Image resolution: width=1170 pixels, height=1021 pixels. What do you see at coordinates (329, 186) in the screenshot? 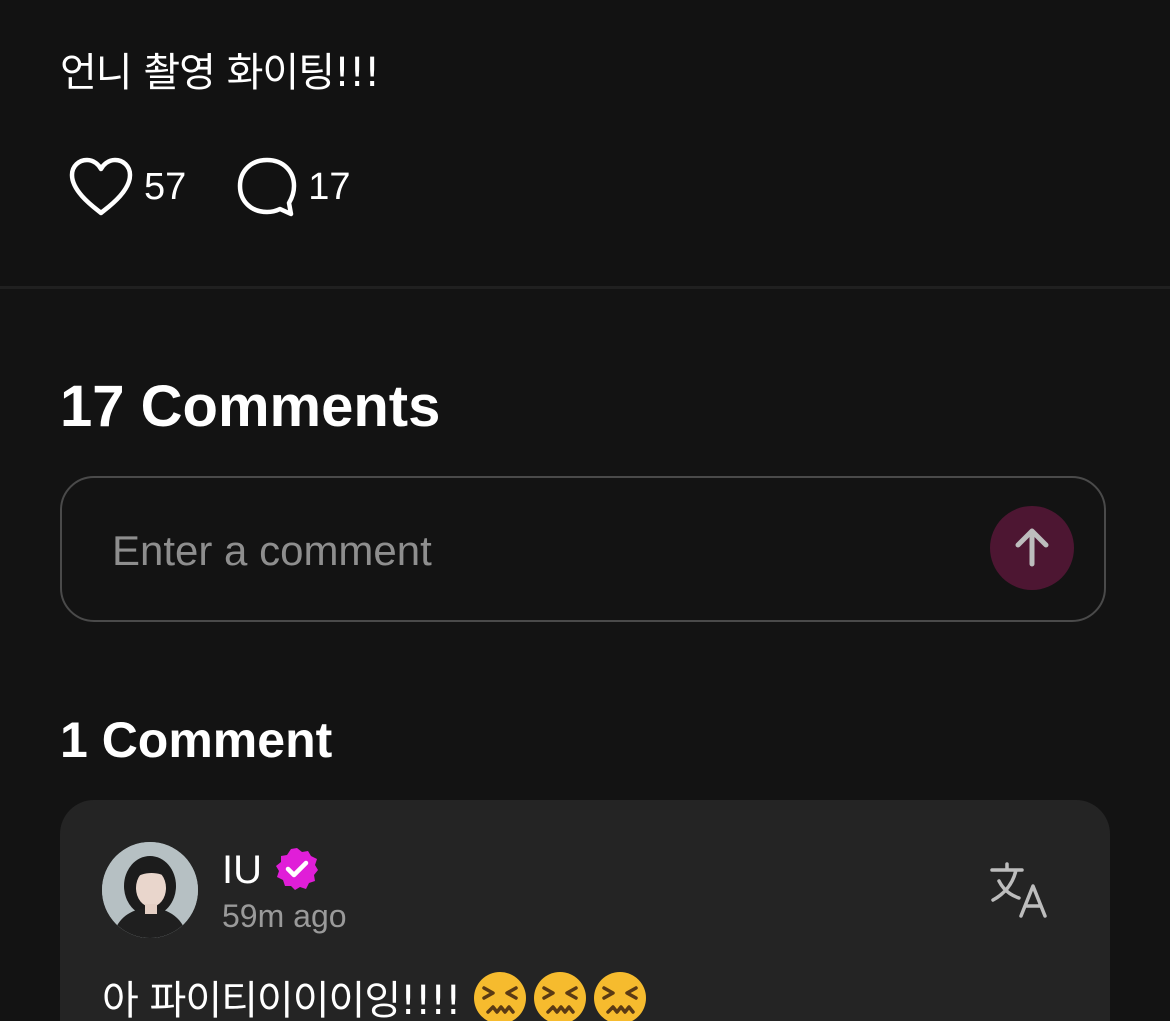
I see `comment-count: 17` at bounding box center [329, 186].